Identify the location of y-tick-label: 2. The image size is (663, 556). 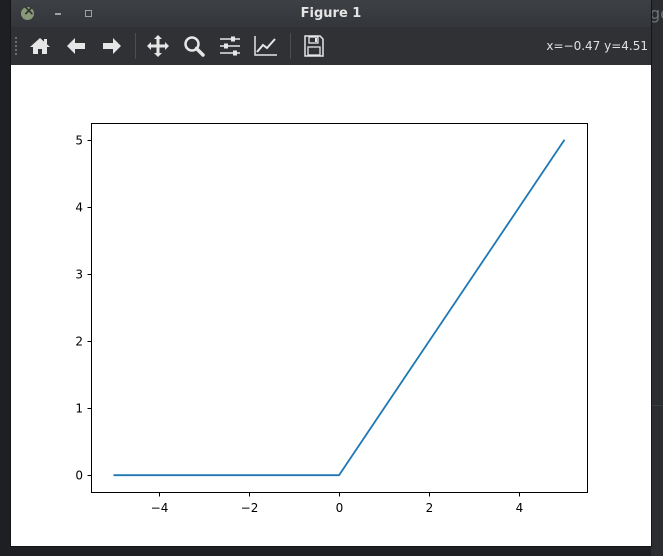
(79, 342).